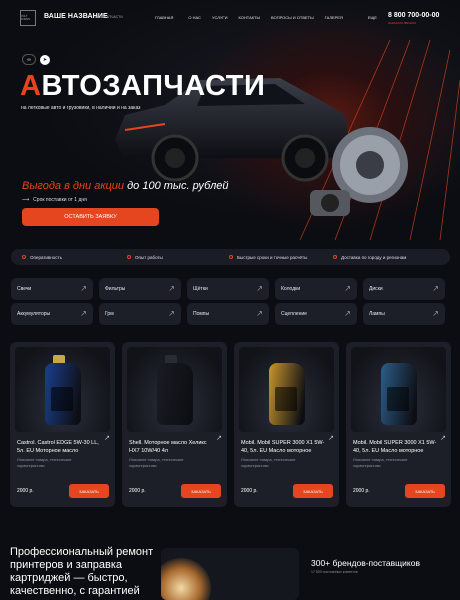 This screenshot has width=460, height=600. I want to click on delivery-info: ⟶ Срок поставки от 1 дня, so click(54, 200).